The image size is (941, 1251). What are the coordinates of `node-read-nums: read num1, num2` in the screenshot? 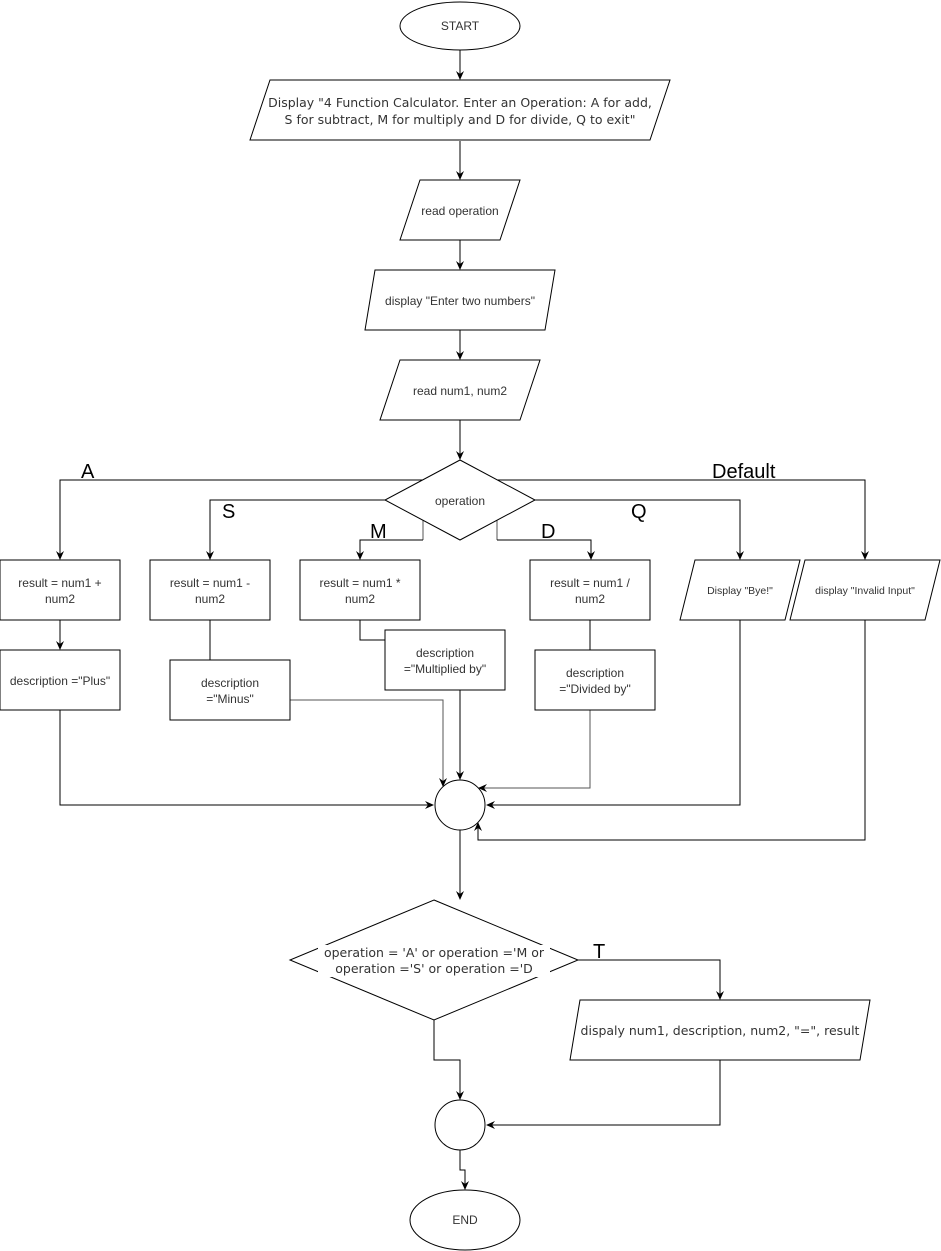 It's located at (460, 390).